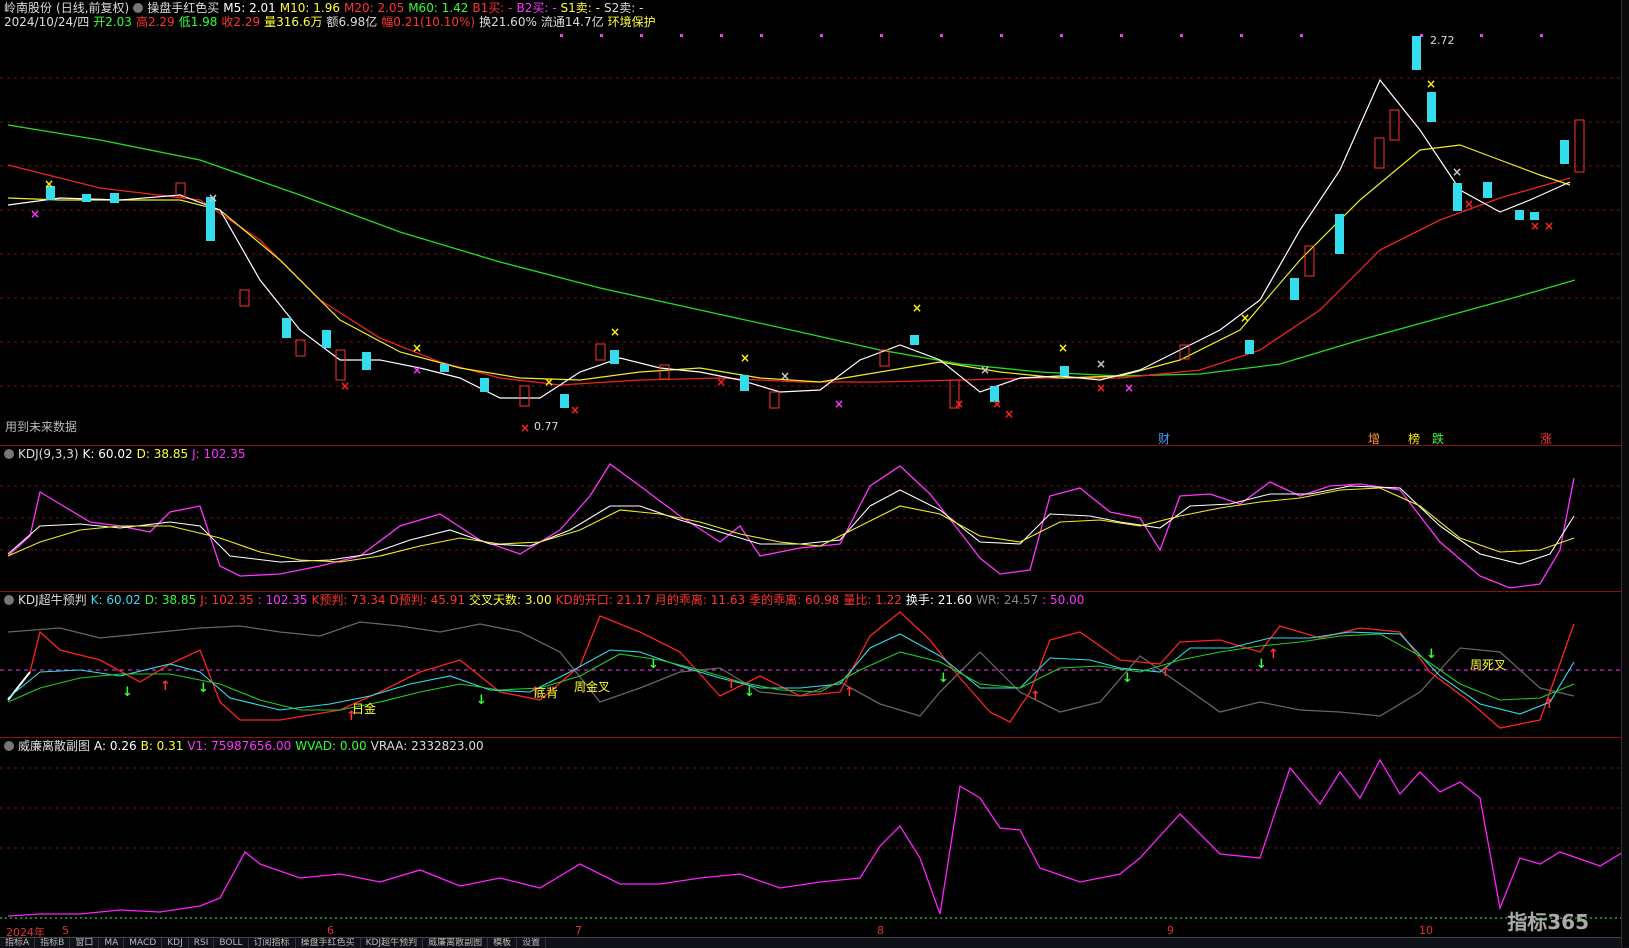  I want to click on kdj-d-line, so click(791, 525).